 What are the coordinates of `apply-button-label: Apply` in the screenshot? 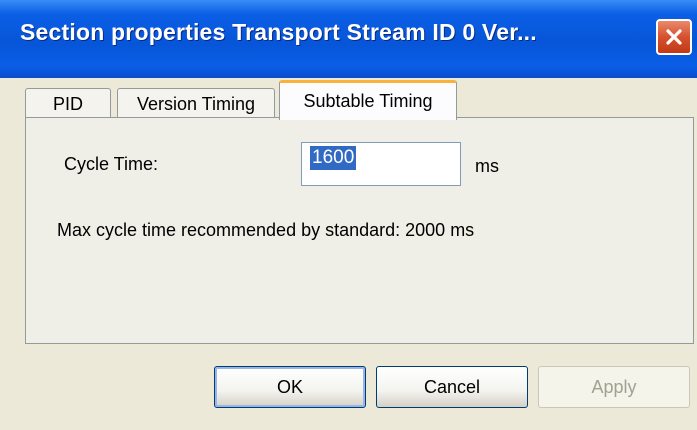 It's located at (614, 386).